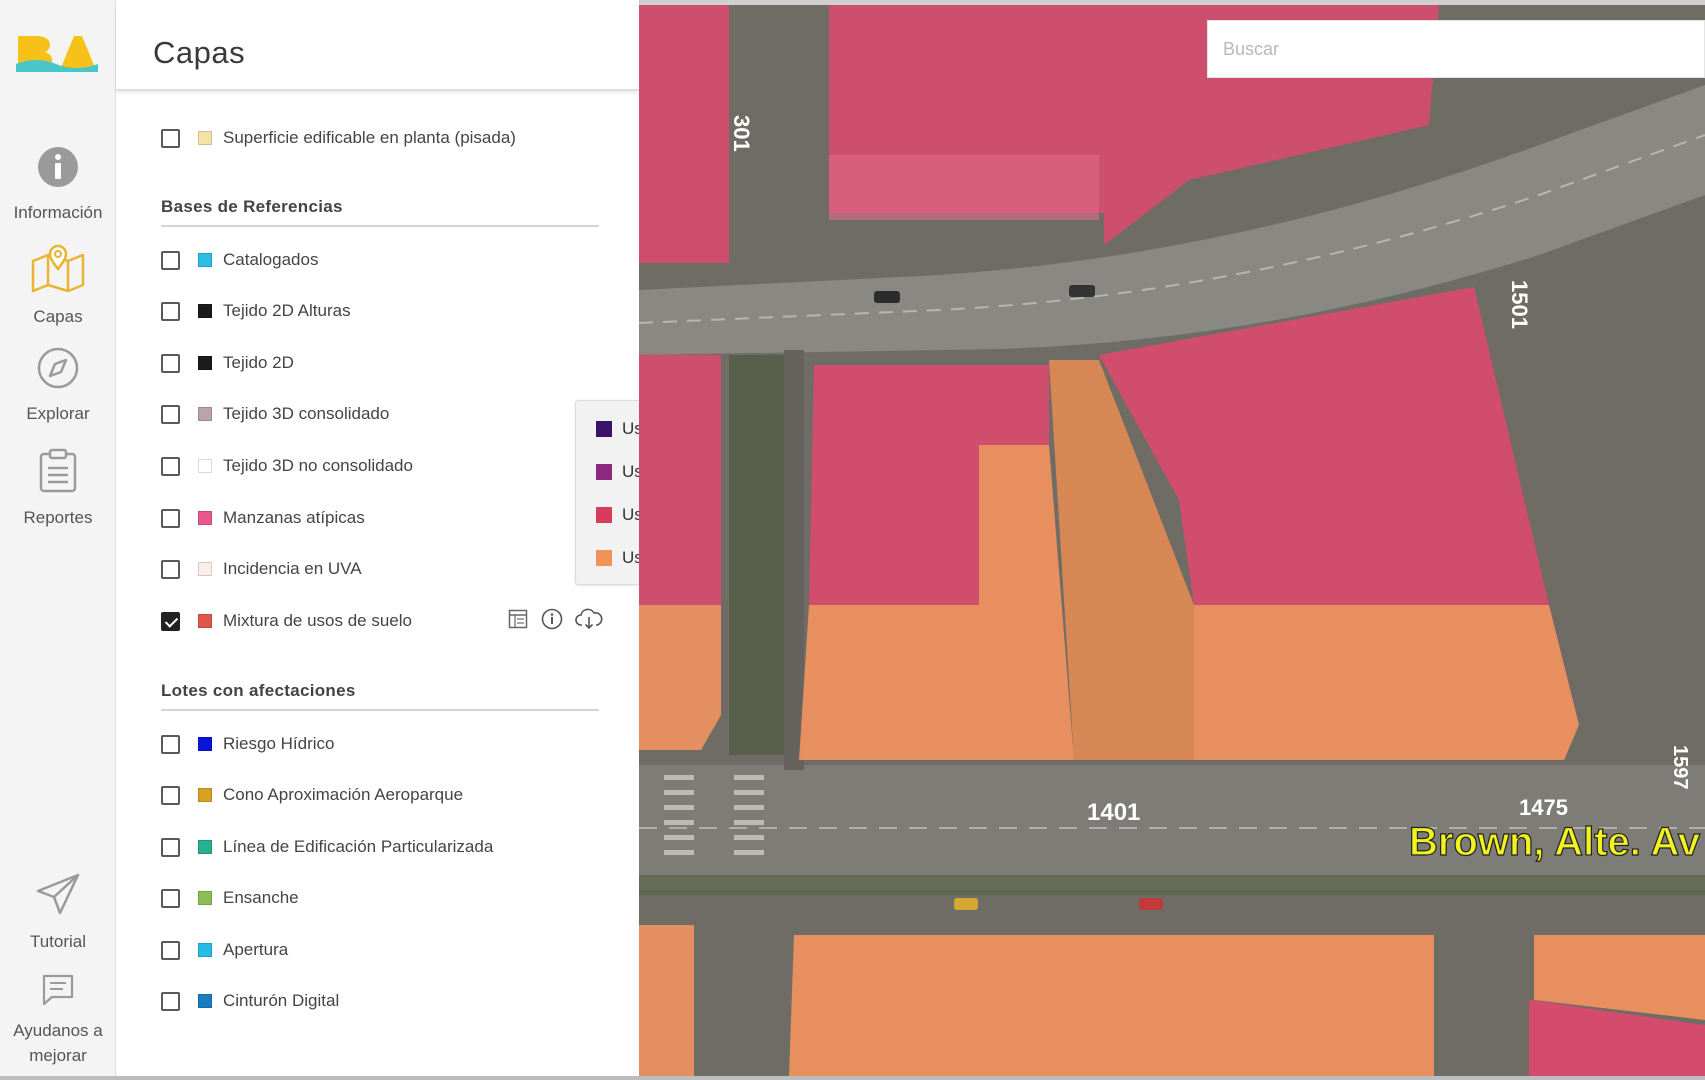  I want to click on layer-row-manzanas-atipicas: Manzanas atípicas, so click(263, 518).